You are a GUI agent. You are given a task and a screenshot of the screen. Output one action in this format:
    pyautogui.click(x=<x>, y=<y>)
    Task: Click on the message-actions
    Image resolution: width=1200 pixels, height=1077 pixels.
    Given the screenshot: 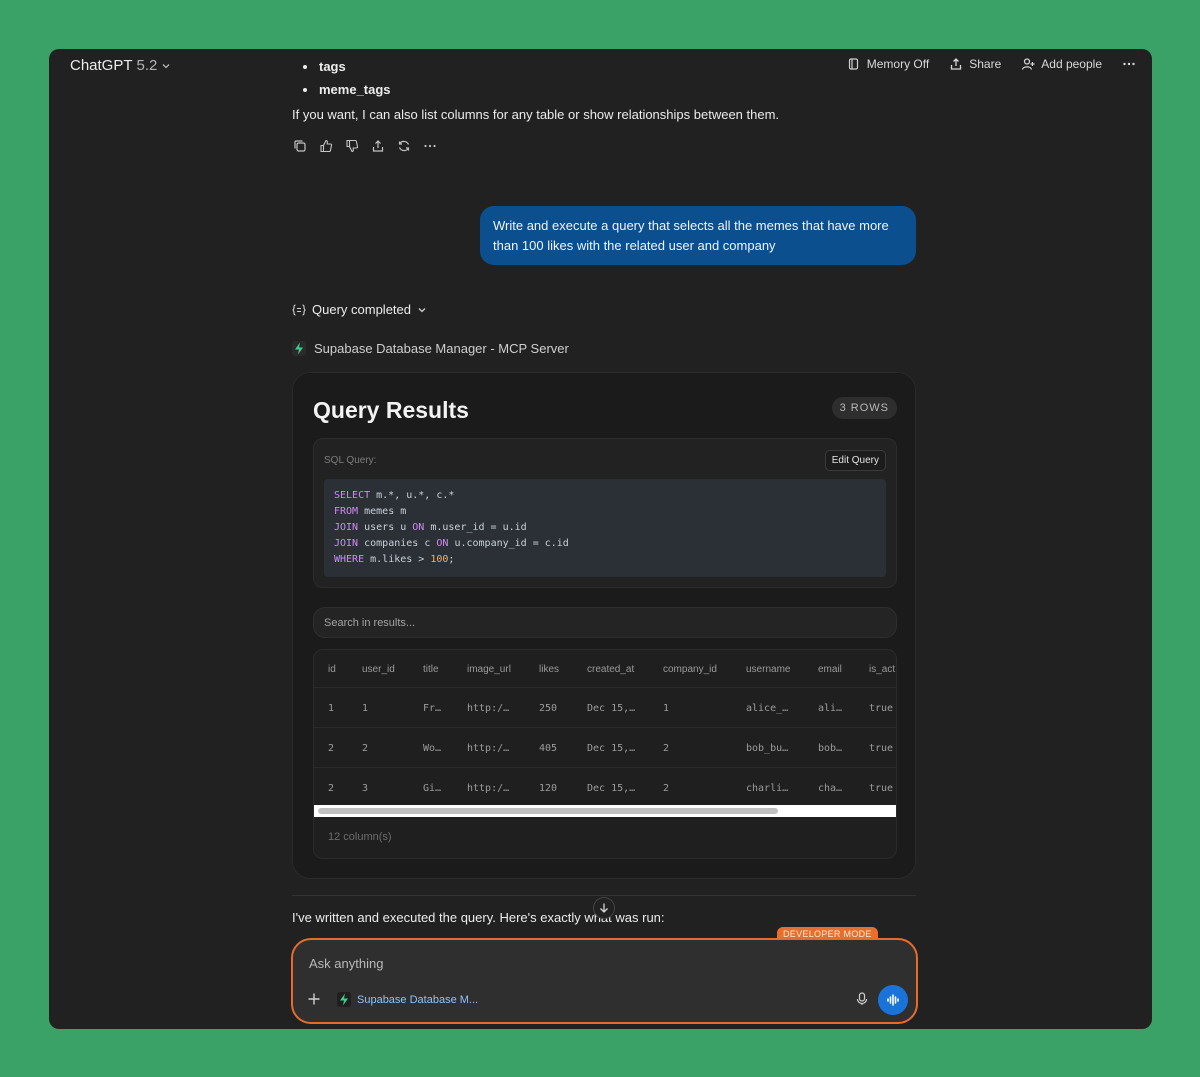 What is the action you would take?
    pyautogui.click(x=365, y=146)
    